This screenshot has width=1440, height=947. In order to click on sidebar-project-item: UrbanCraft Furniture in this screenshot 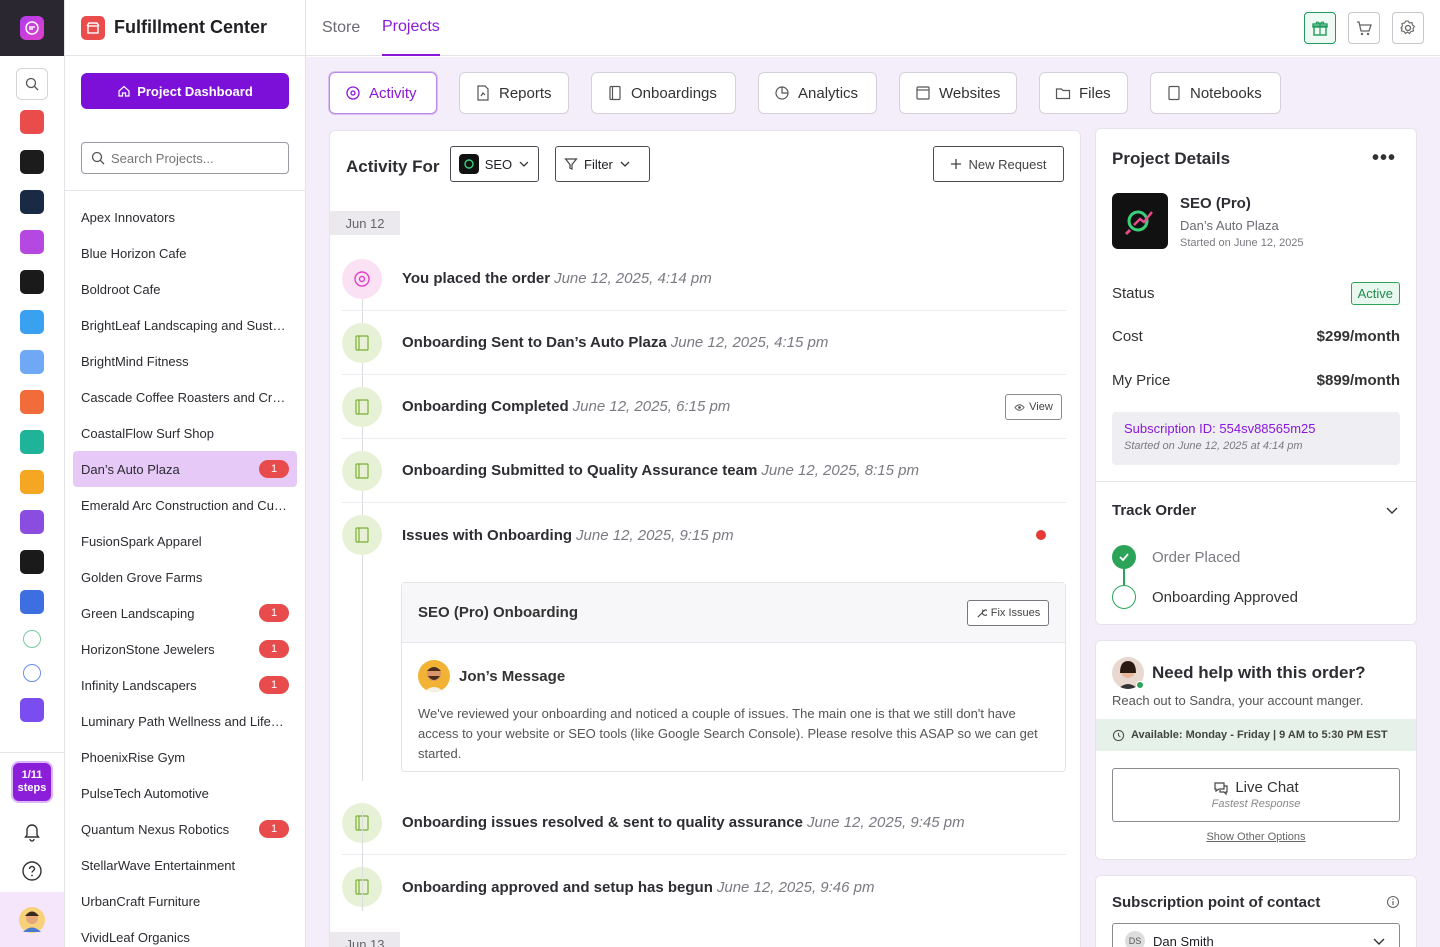, I will do `click(185, 901)`.